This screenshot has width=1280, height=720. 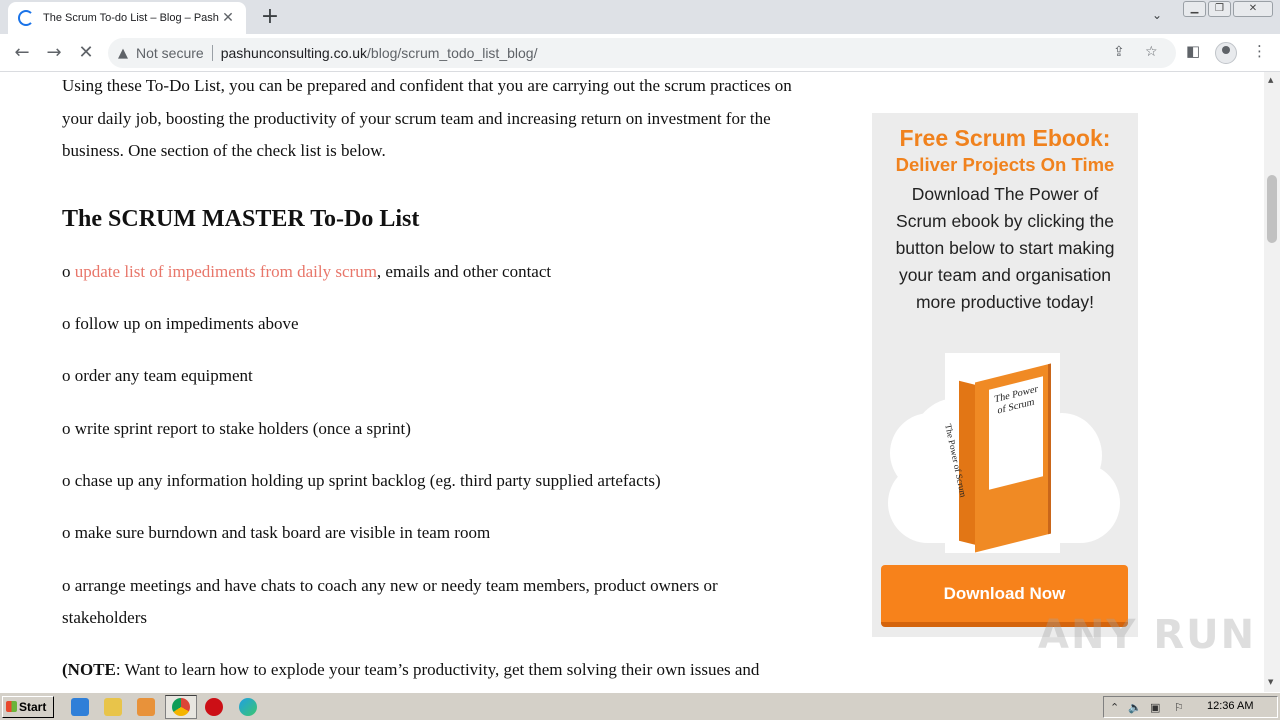 What do you see at coordinates (1272, 209) in the screenshot?
I see `scroll-thumb` at bounding box center [1272, 209].